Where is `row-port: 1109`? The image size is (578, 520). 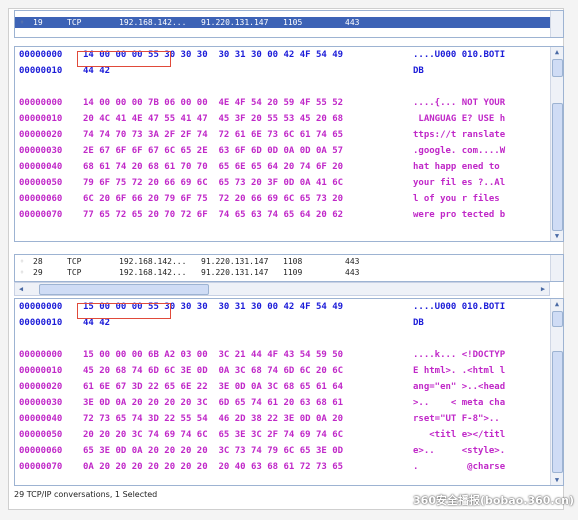
row-port: 1109 is located at coordinates (293, 272).